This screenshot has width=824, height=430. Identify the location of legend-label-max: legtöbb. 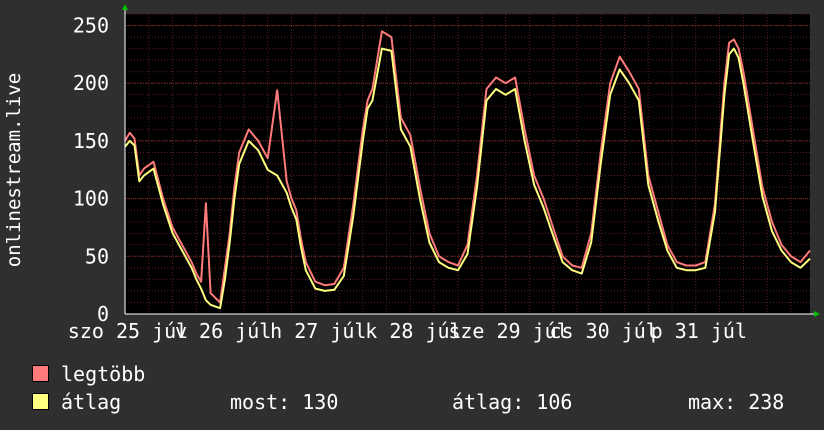
(103, 374).